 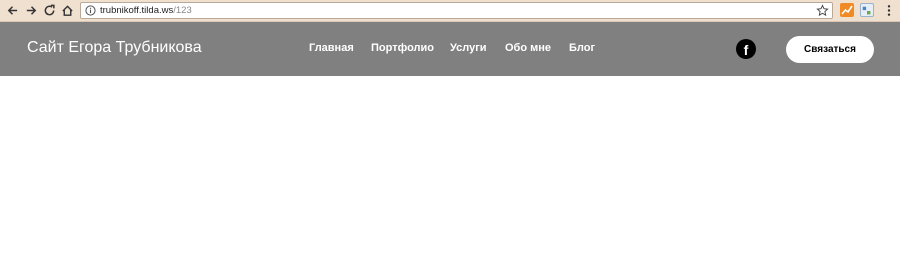 I want to click on facebook-letter: f, so click(x=746, y=50).